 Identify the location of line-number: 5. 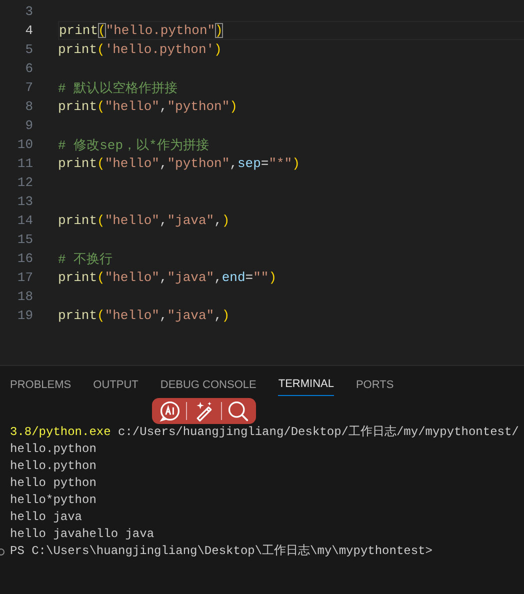
(28, 49).